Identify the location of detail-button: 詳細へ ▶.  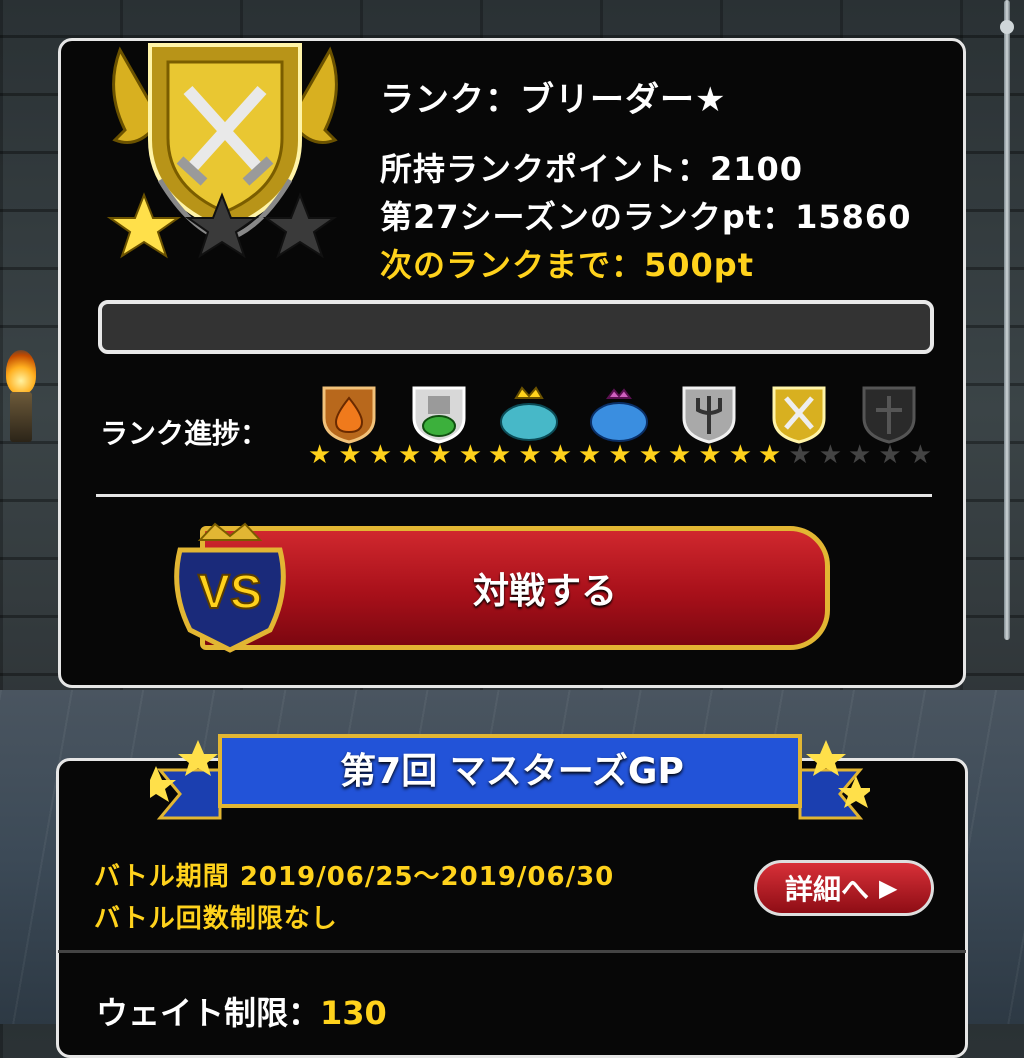
(844, 888).